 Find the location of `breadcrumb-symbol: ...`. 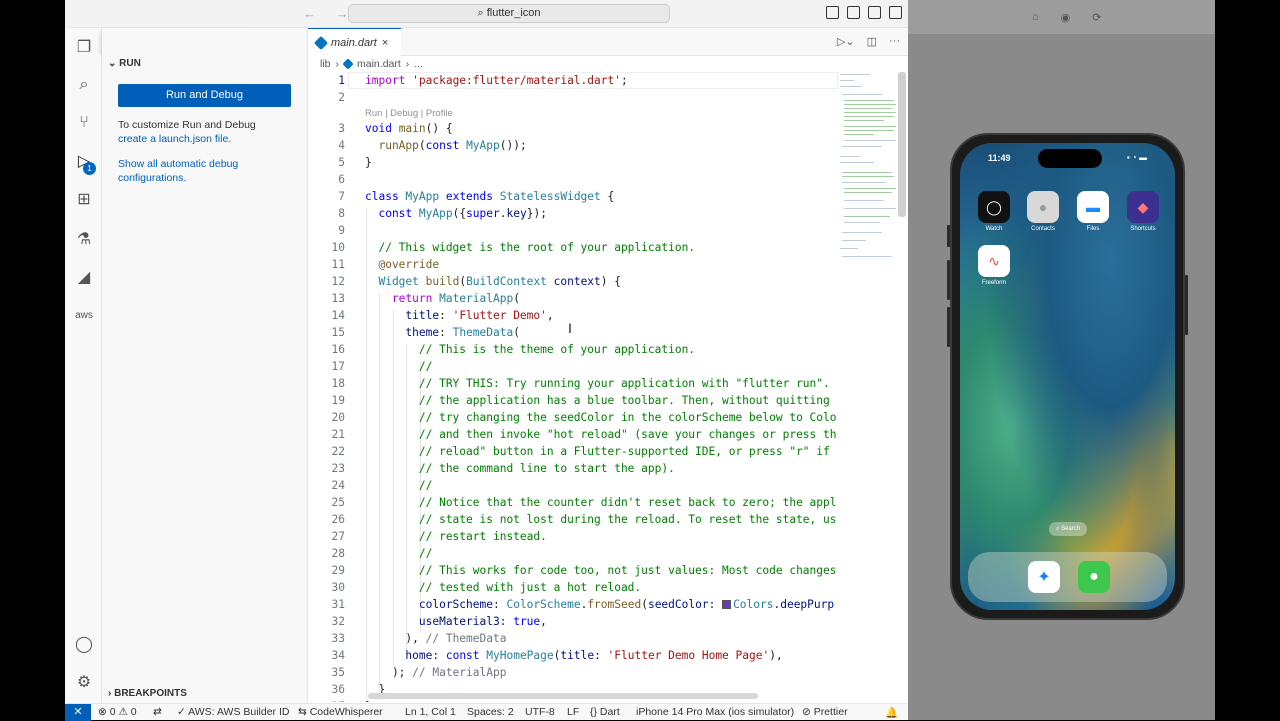

breadcrumb-symbol: ... is located at coordinates (418, 64).